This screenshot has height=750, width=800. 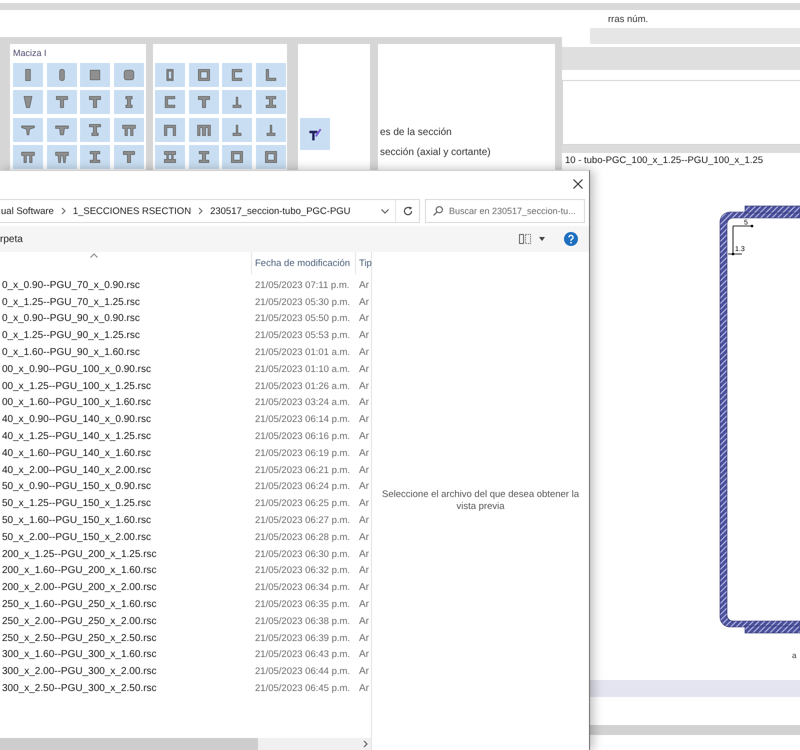 I want to click on file-name: 50_x_1.25--PGU_150_x_1.25.rsc, so click(x=76, y=504).